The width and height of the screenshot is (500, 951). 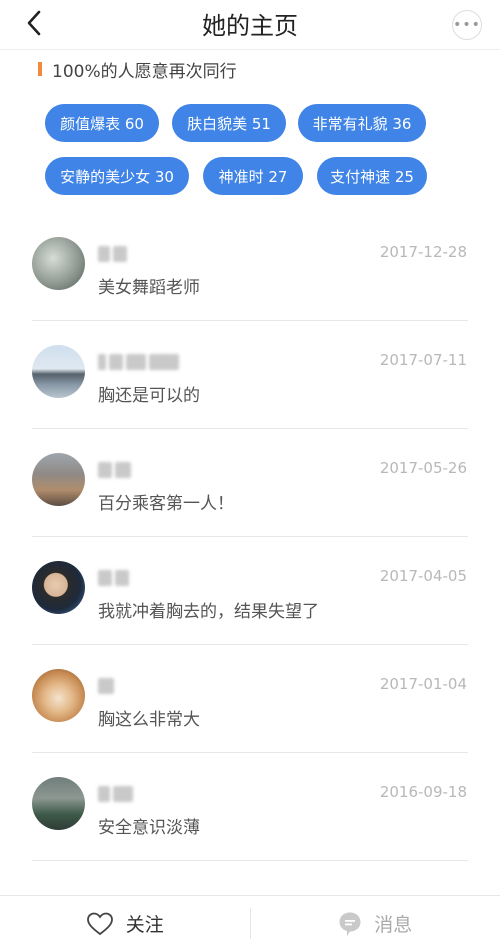 What do you see at coordinates (149, 828) in the screenshot?
I see `review-comment: 安全意识淡薄` at bounding box center [149, 828].